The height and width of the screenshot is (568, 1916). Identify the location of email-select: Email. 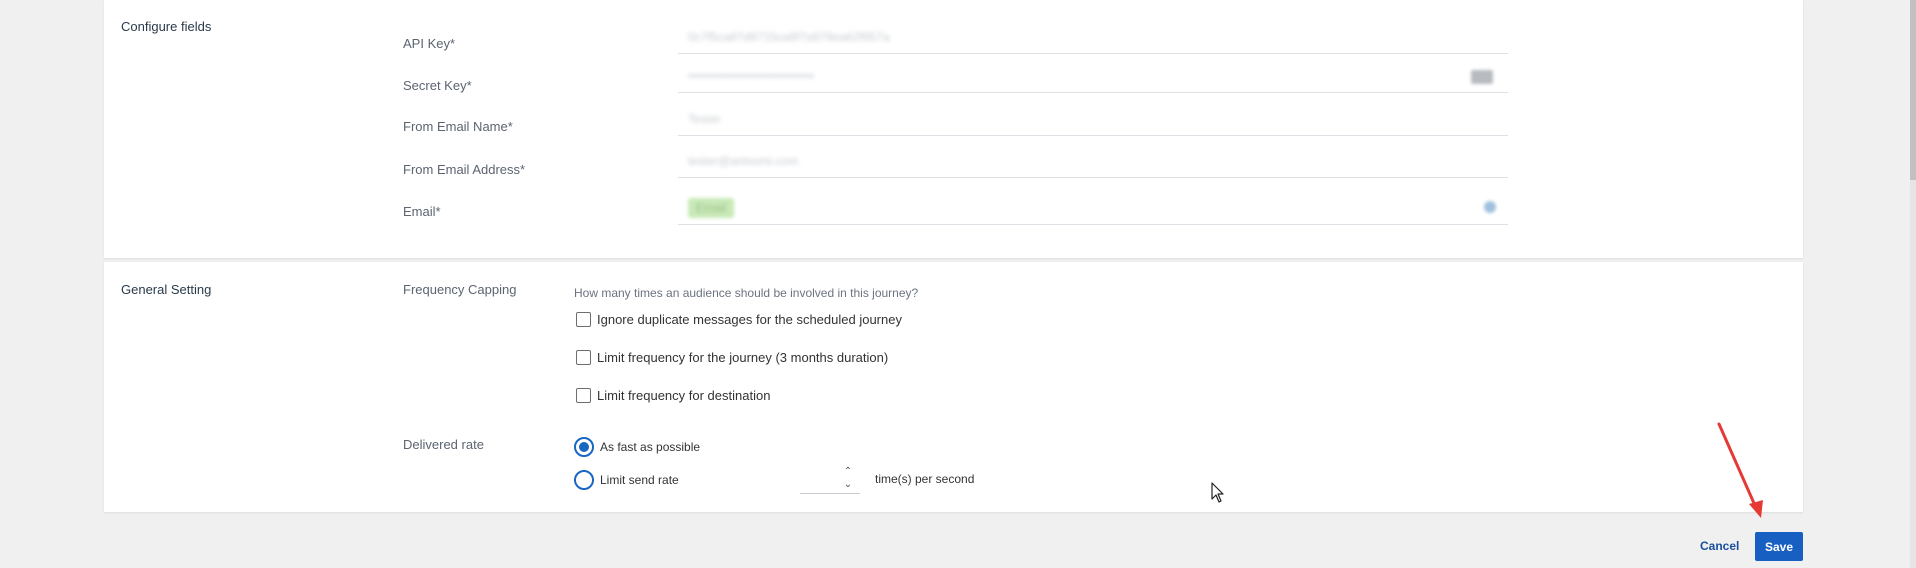
(1093, 210).